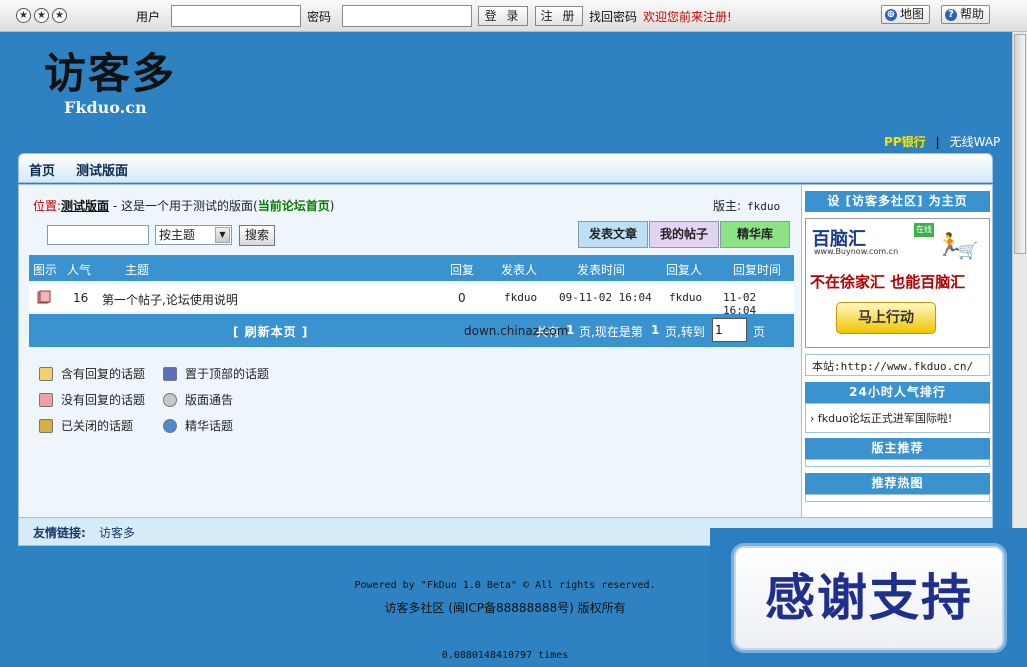 The image size is (1027, 667). What do you see at coordinates (102, 169) in the screenshot?
I see `nav-forum-link: 测试版面` at bounding box center [102, 169].